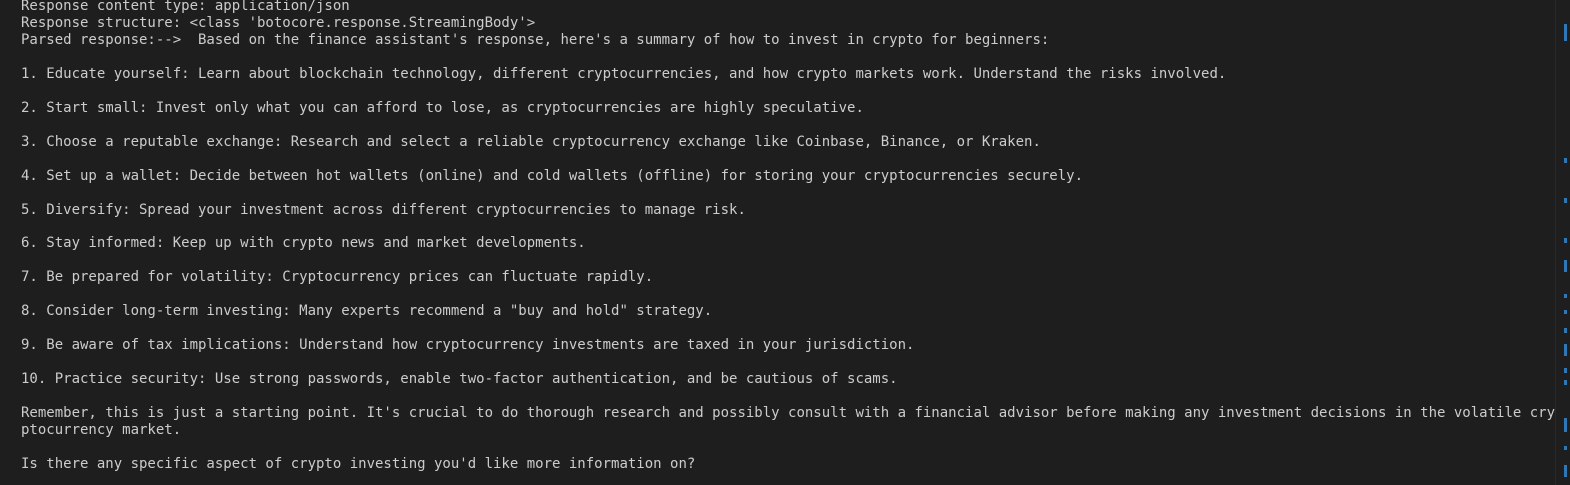 The height and width of the screenshot is (485, 1570). What do you see at coordinates (1562, 242) in the screenshot?
I see `overview-ruler-scrollbar` at bounding box center [1562, 242].